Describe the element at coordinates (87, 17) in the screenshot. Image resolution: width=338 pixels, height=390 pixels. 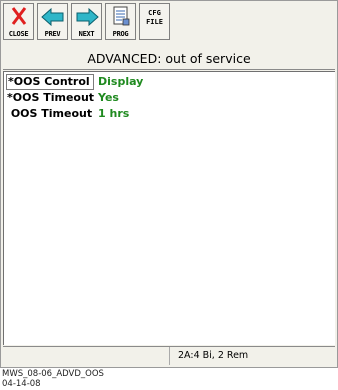
I see `arrow-right-icon` at that location.